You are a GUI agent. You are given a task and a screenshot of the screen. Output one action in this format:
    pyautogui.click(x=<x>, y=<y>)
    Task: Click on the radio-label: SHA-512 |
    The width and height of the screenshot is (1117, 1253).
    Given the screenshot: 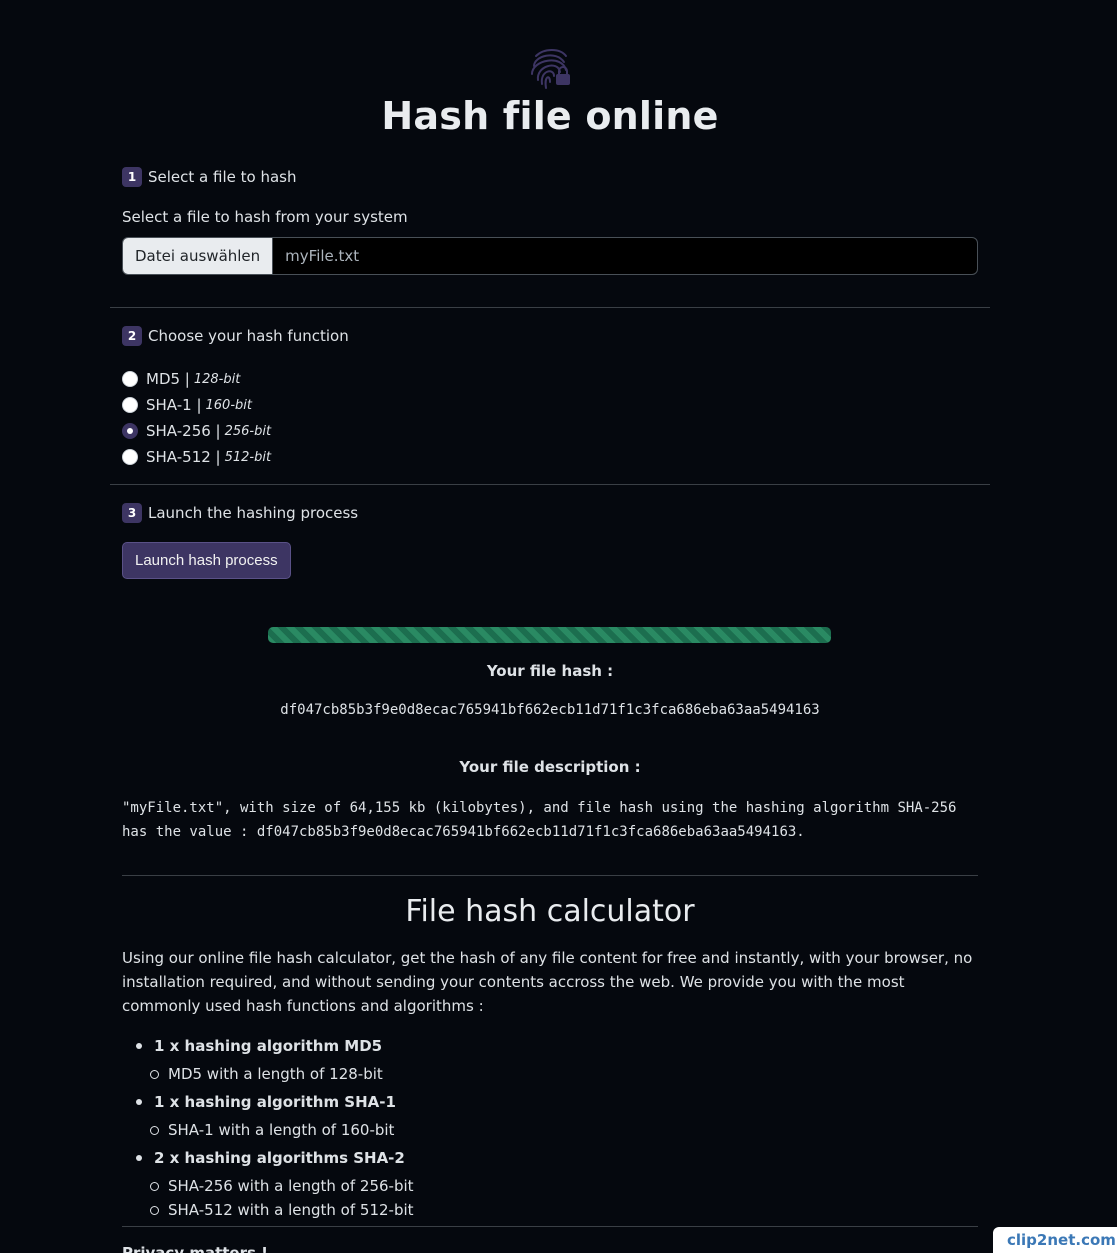 What is the action you would take?
    pyautogui.click(x=183, y=457)
    